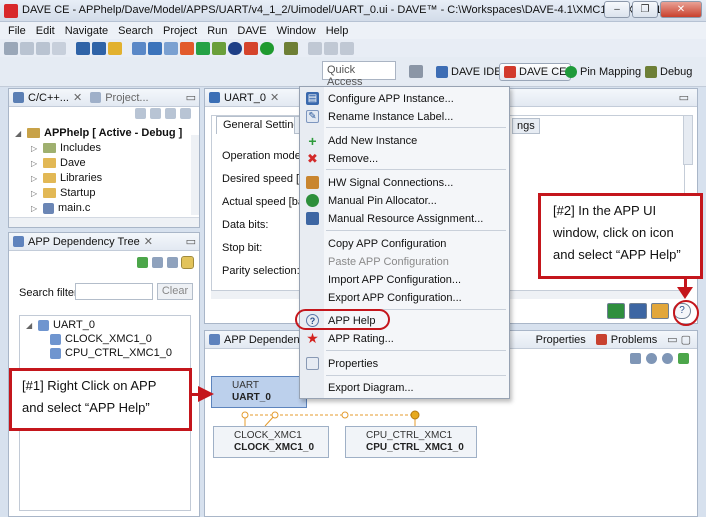 The height and width of the screenshot is (517, 706). What do you see at coordinates (267, 48) in the screenshot?
I see `run-icon` at bounding box center [267, 48].